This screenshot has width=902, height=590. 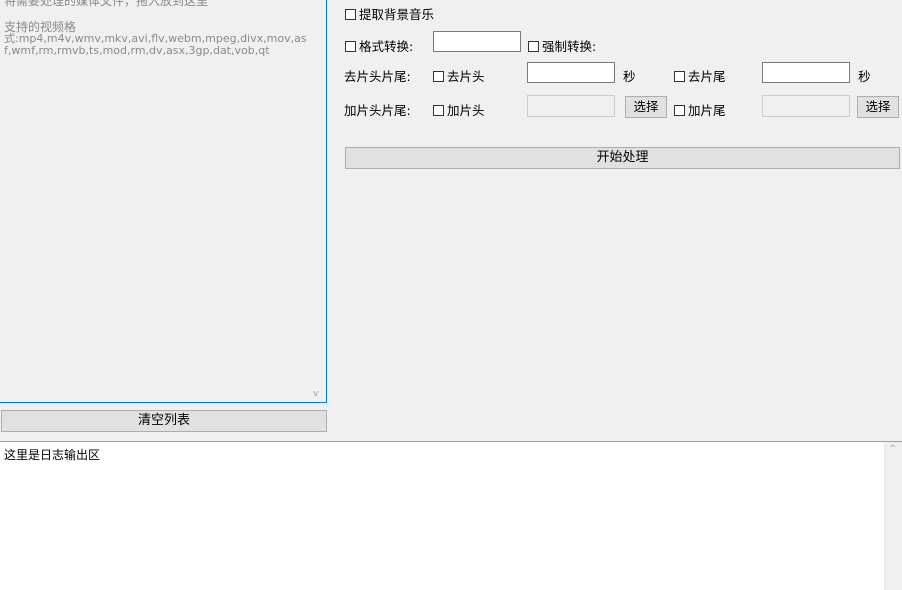 What do you see at coordinates (571, 72) in the screenshot?
I see `trim-head-seconds-input` at bounding box center [571, 72].